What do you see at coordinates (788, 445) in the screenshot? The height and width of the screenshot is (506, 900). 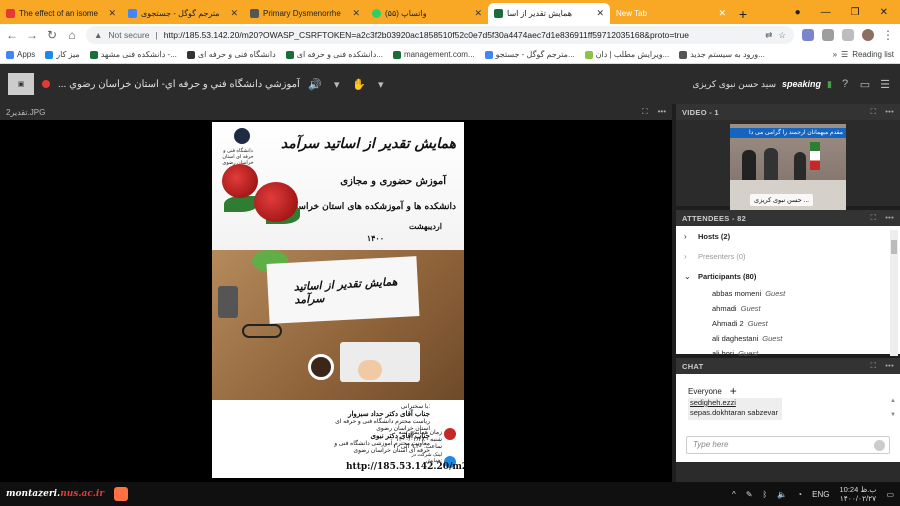 I see `chat-input: Type here` at bounding box center [788, 445].